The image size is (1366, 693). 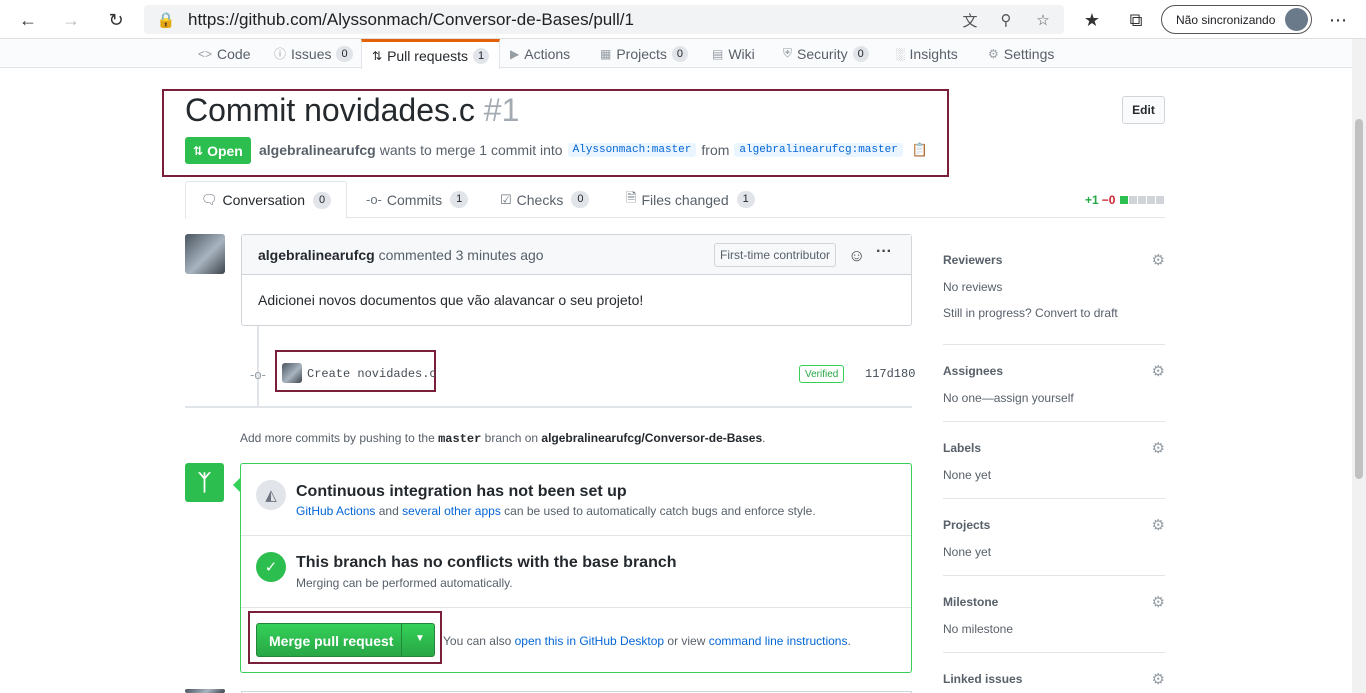 I want to click on tab-insights: ░ Insights, so click(x=927, y=53).